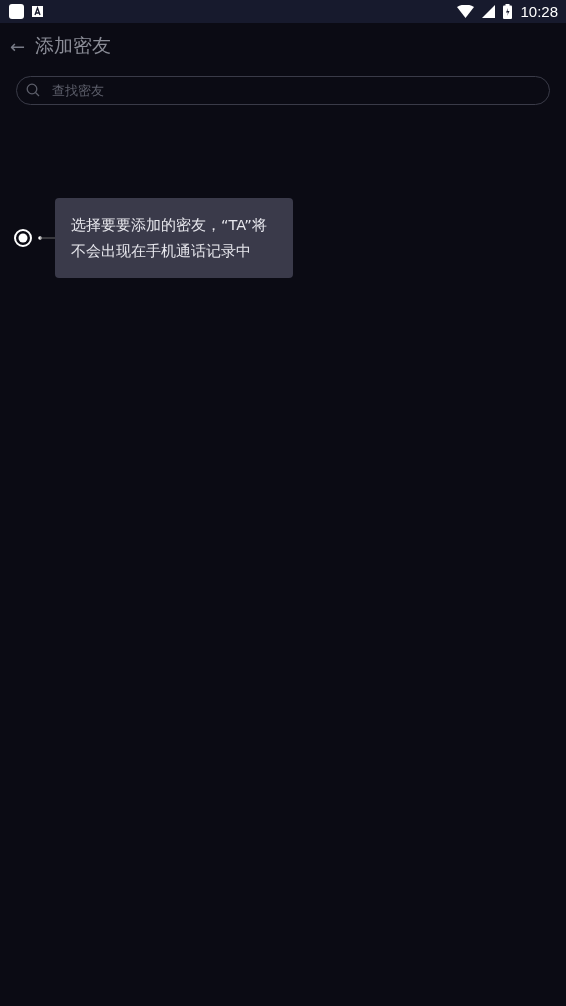  Describe the element at coordinates (539, 11) in the screenshot. I see `status-time: 10:28` at that location.